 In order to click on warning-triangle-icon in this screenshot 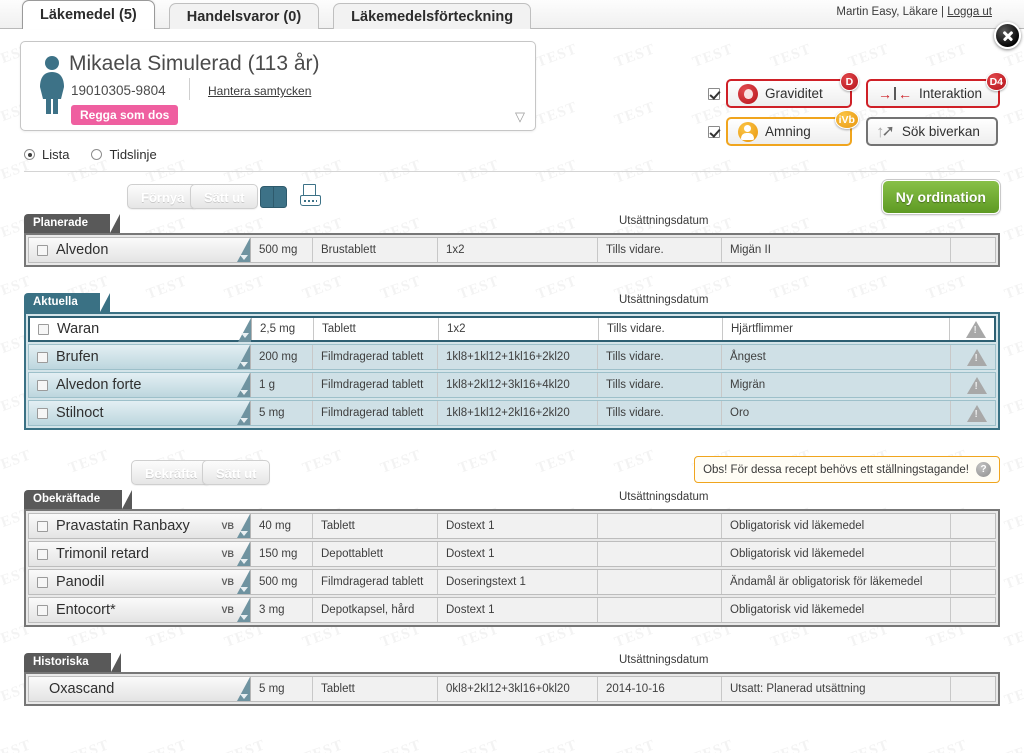, I will do `click(977, 385)`.